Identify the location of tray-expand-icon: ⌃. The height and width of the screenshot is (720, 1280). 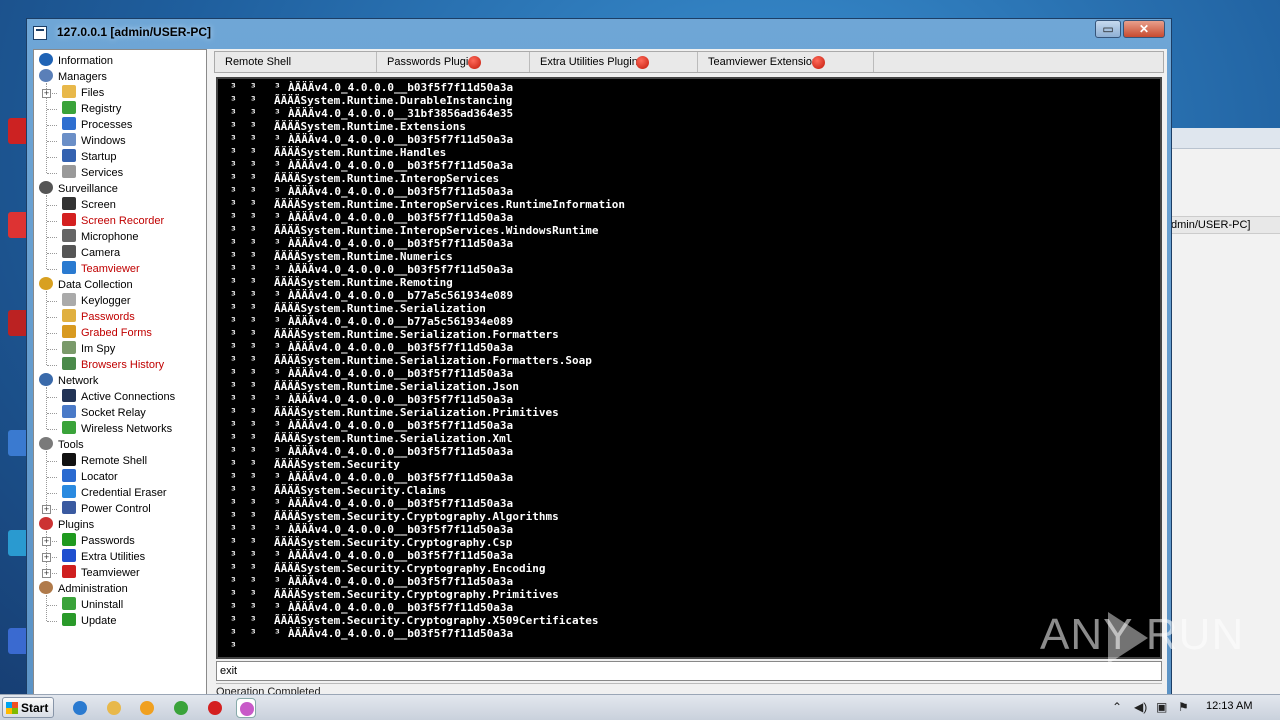
(1117, 707).